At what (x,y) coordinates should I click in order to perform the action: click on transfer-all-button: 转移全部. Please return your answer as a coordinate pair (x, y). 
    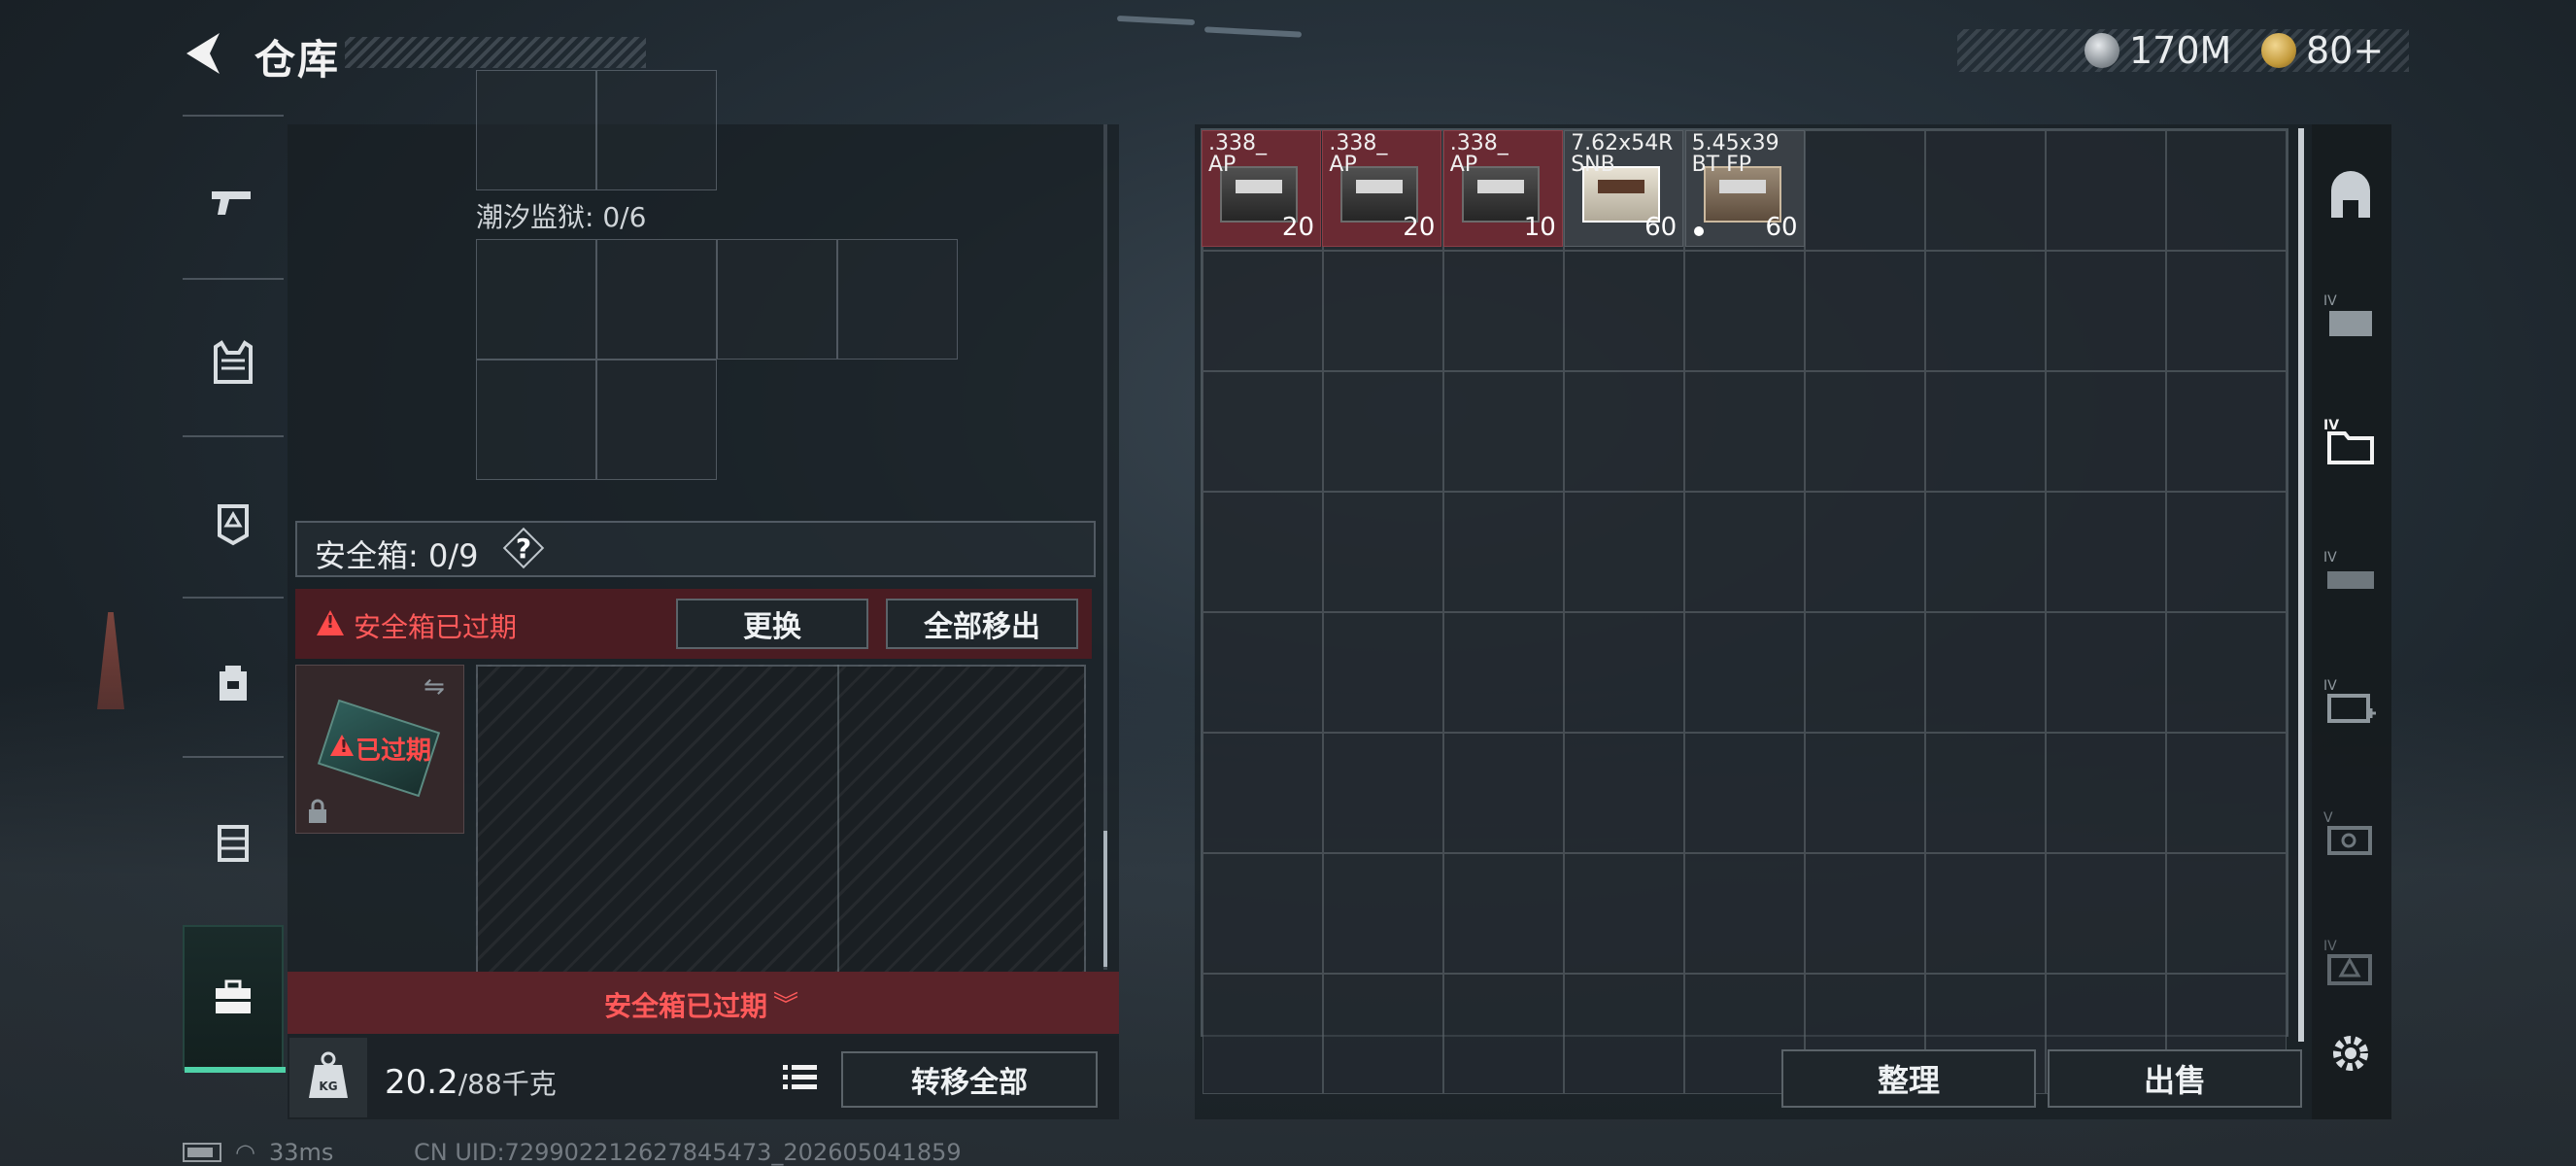
    Looking at the image, I should click on (969, 1079).